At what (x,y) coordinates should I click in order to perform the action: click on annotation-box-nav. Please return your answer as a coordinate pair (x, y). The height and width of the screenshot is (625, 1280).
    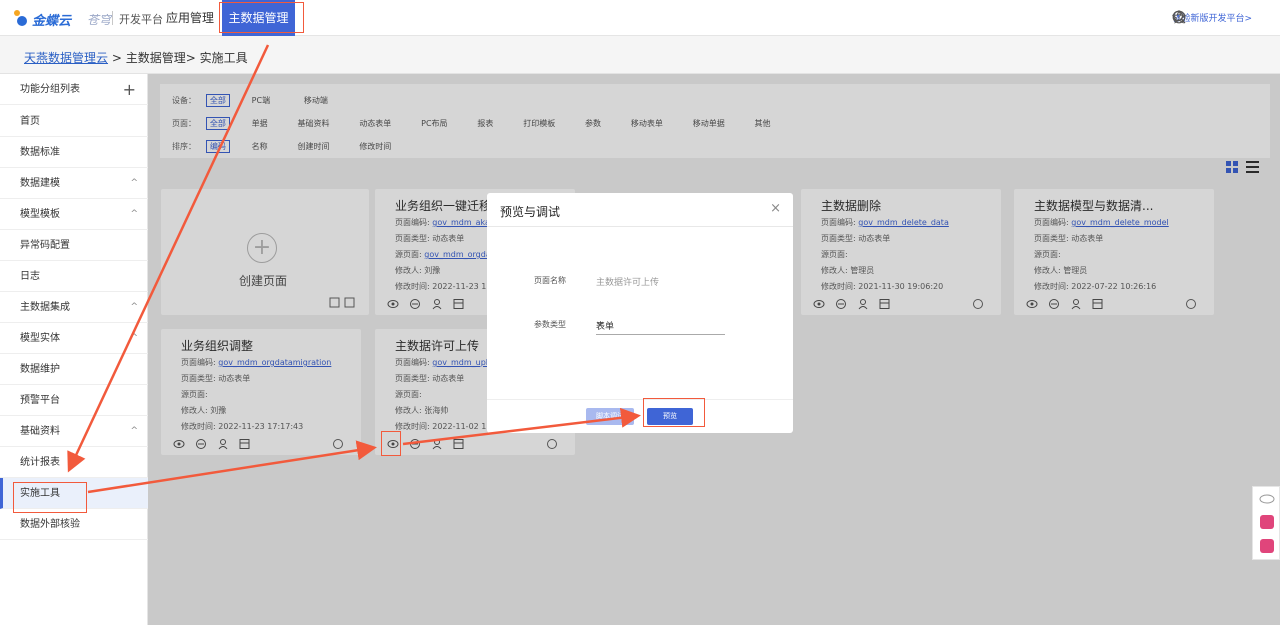
    Looking at the image, I should click on (261, 17).